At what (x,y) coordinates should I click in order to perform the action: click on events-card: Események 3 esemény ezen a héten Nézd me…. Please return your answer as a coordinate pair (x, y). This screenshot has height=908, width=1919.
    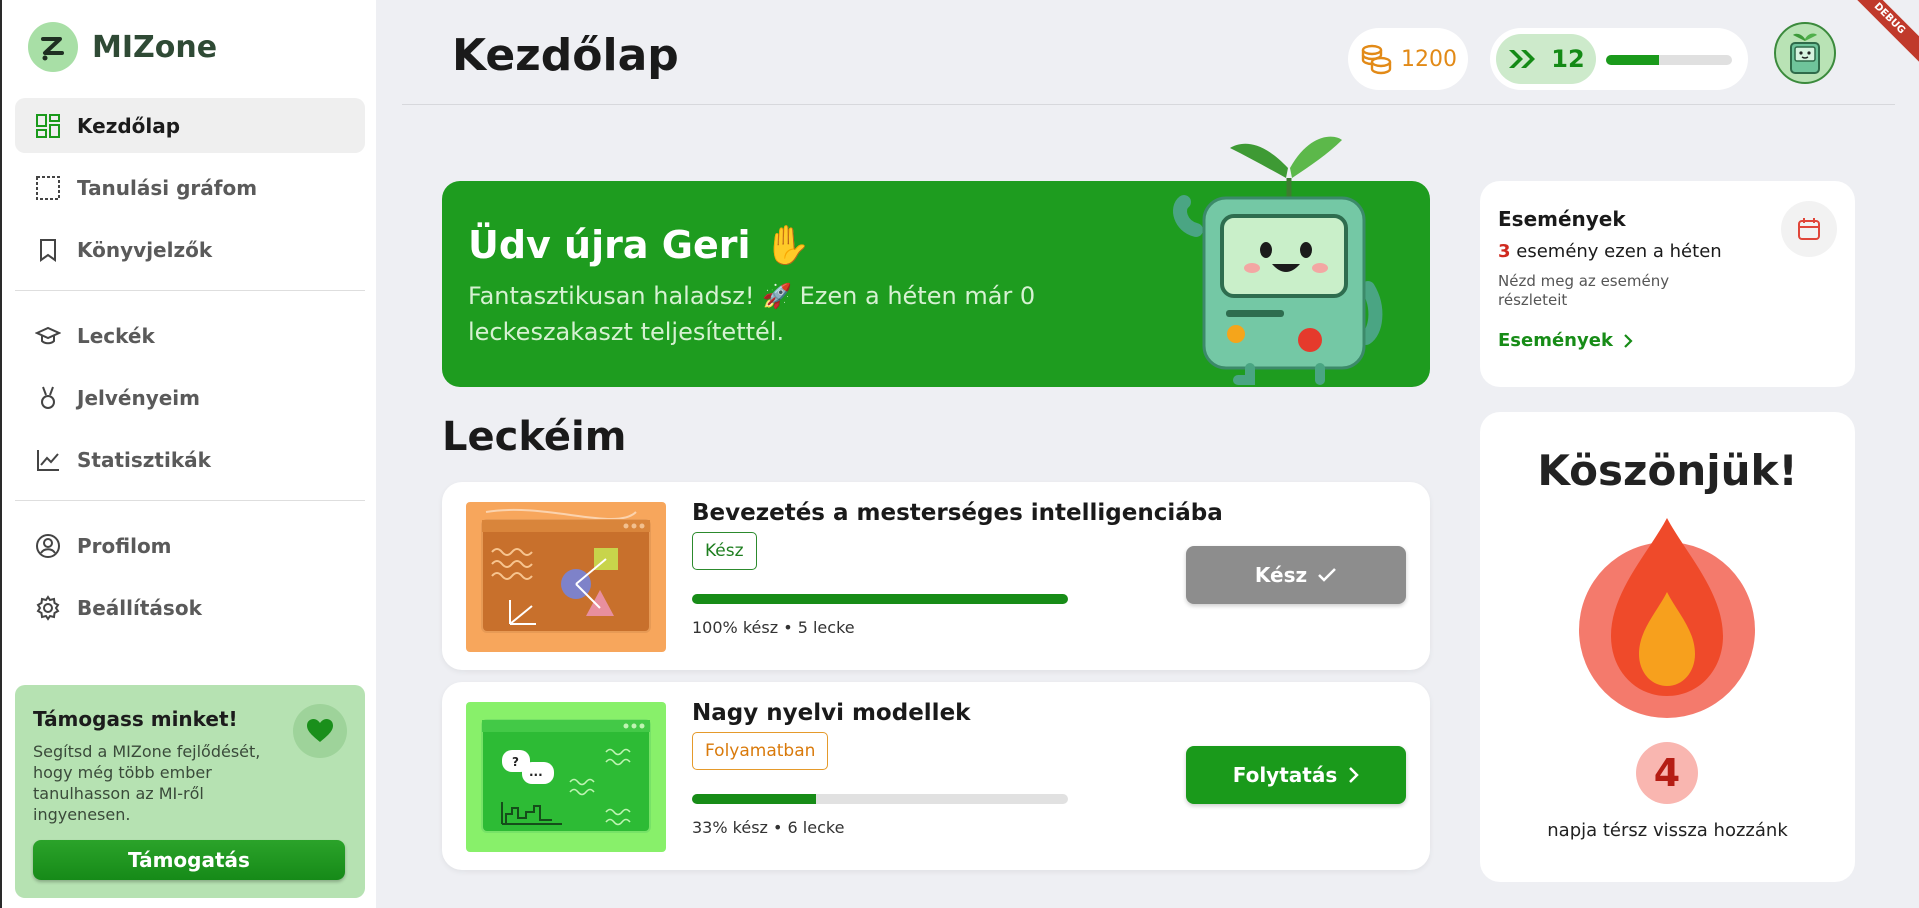
    Looking at the image, I should click on (1667, 284).